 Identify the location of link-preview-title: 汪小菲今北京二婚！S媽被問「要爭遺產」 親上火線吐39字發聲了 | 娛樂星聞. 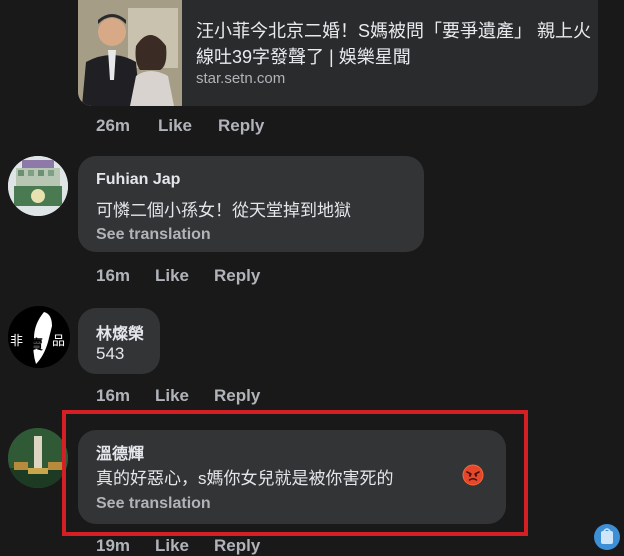
(396, 44).